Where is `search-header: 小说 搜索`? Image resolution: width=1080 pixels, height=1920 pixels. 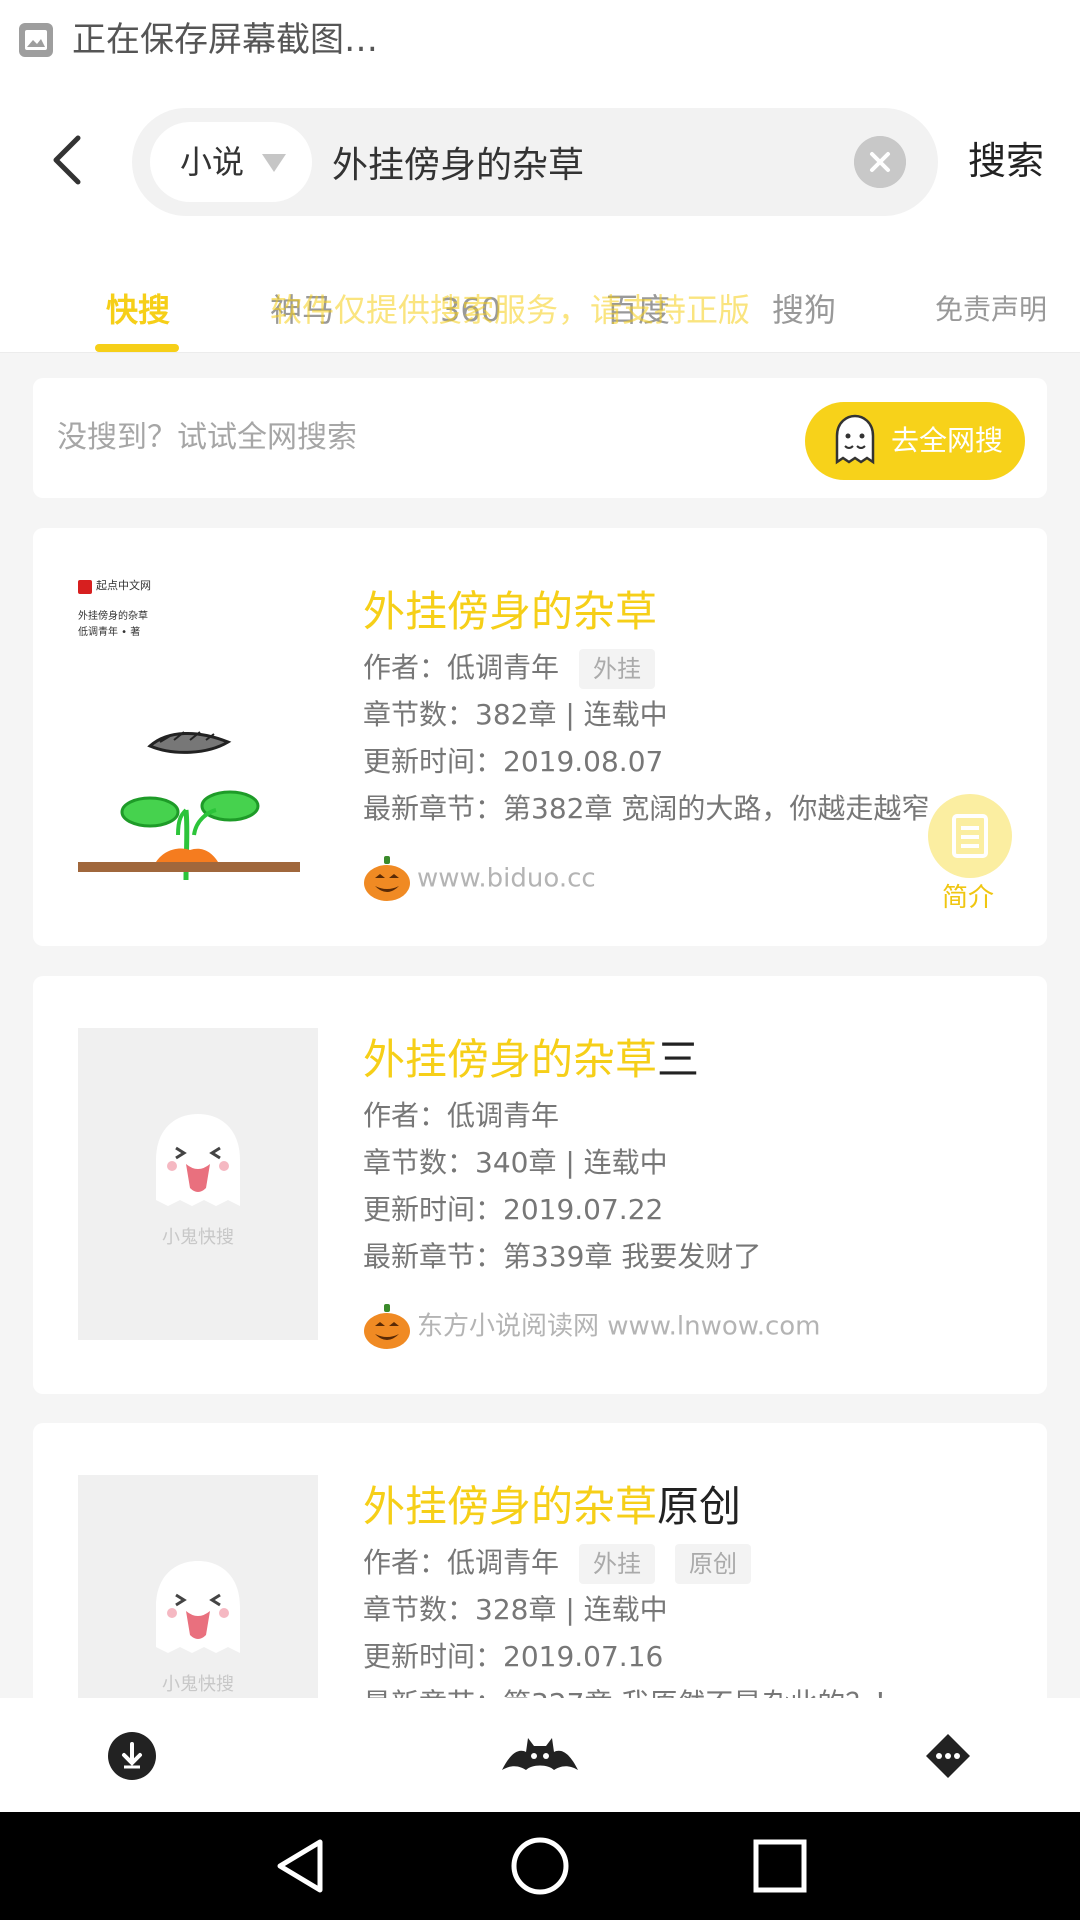 search-header: 小说 搜索 is located at coordinates (540, 160).